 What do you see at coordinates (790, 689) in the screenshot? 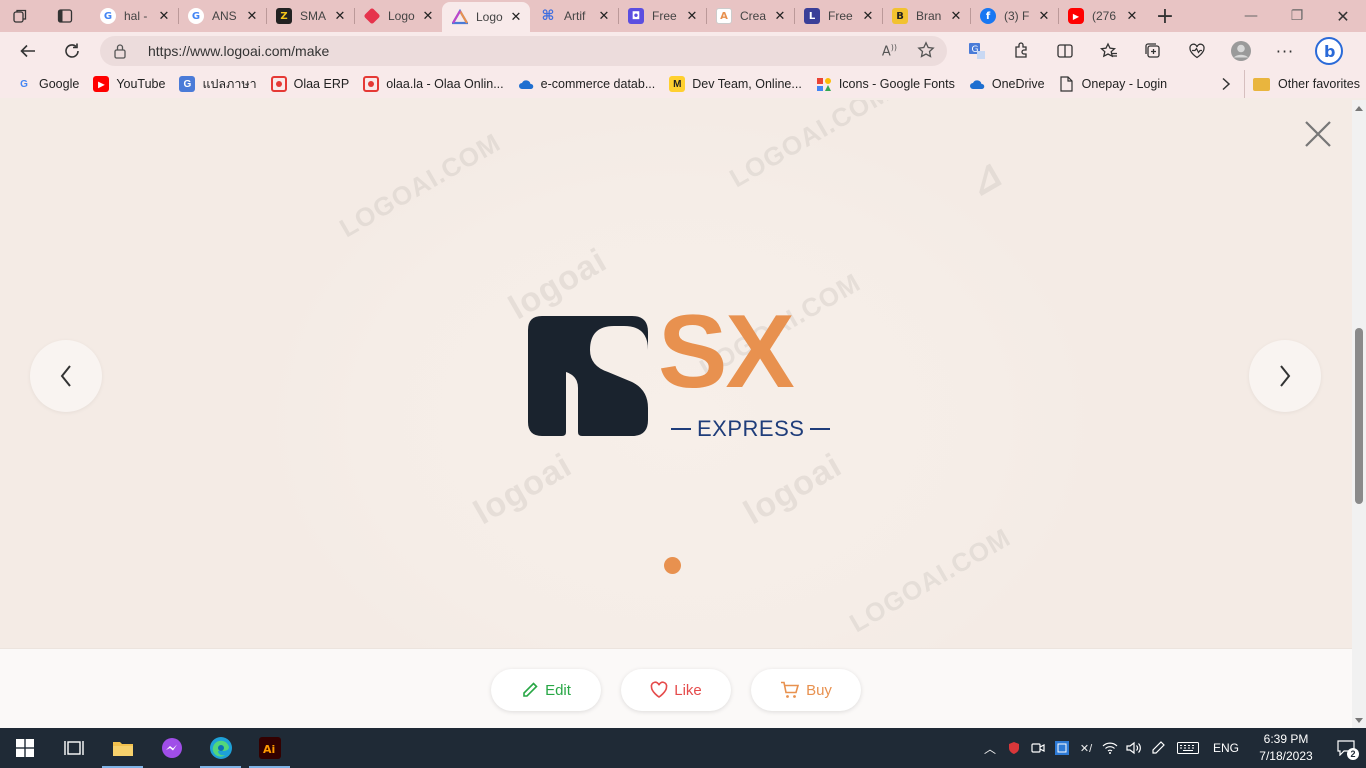
I see `cart-icon` at bounding box center [790, 689].